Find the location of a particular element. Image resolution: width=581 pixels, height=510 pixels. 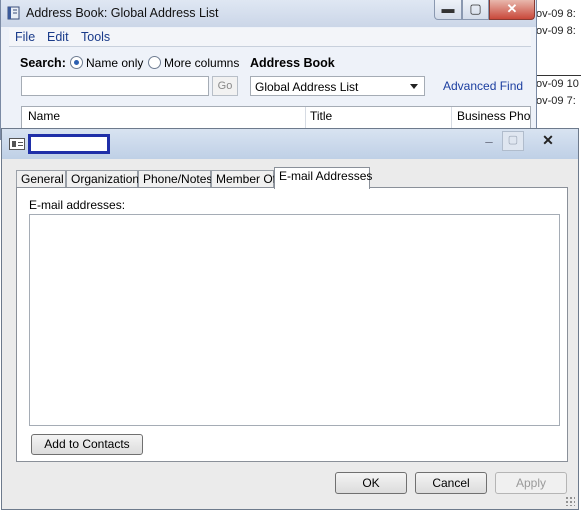

contact-card-icon is located at coordinates (17, 144).